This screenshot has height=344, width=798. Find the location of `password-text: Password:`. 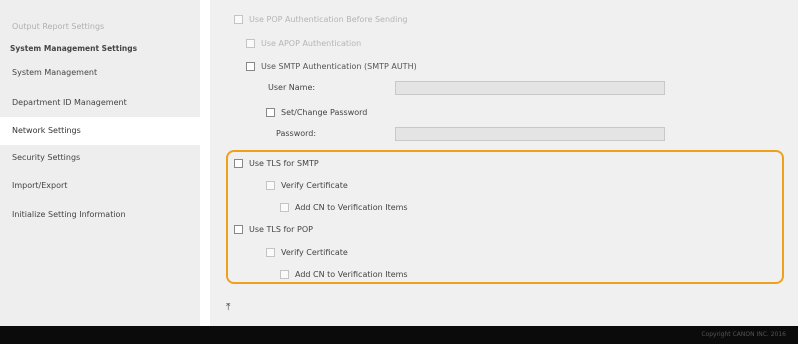

password-text: Password: is located at coordinates (296, 133).